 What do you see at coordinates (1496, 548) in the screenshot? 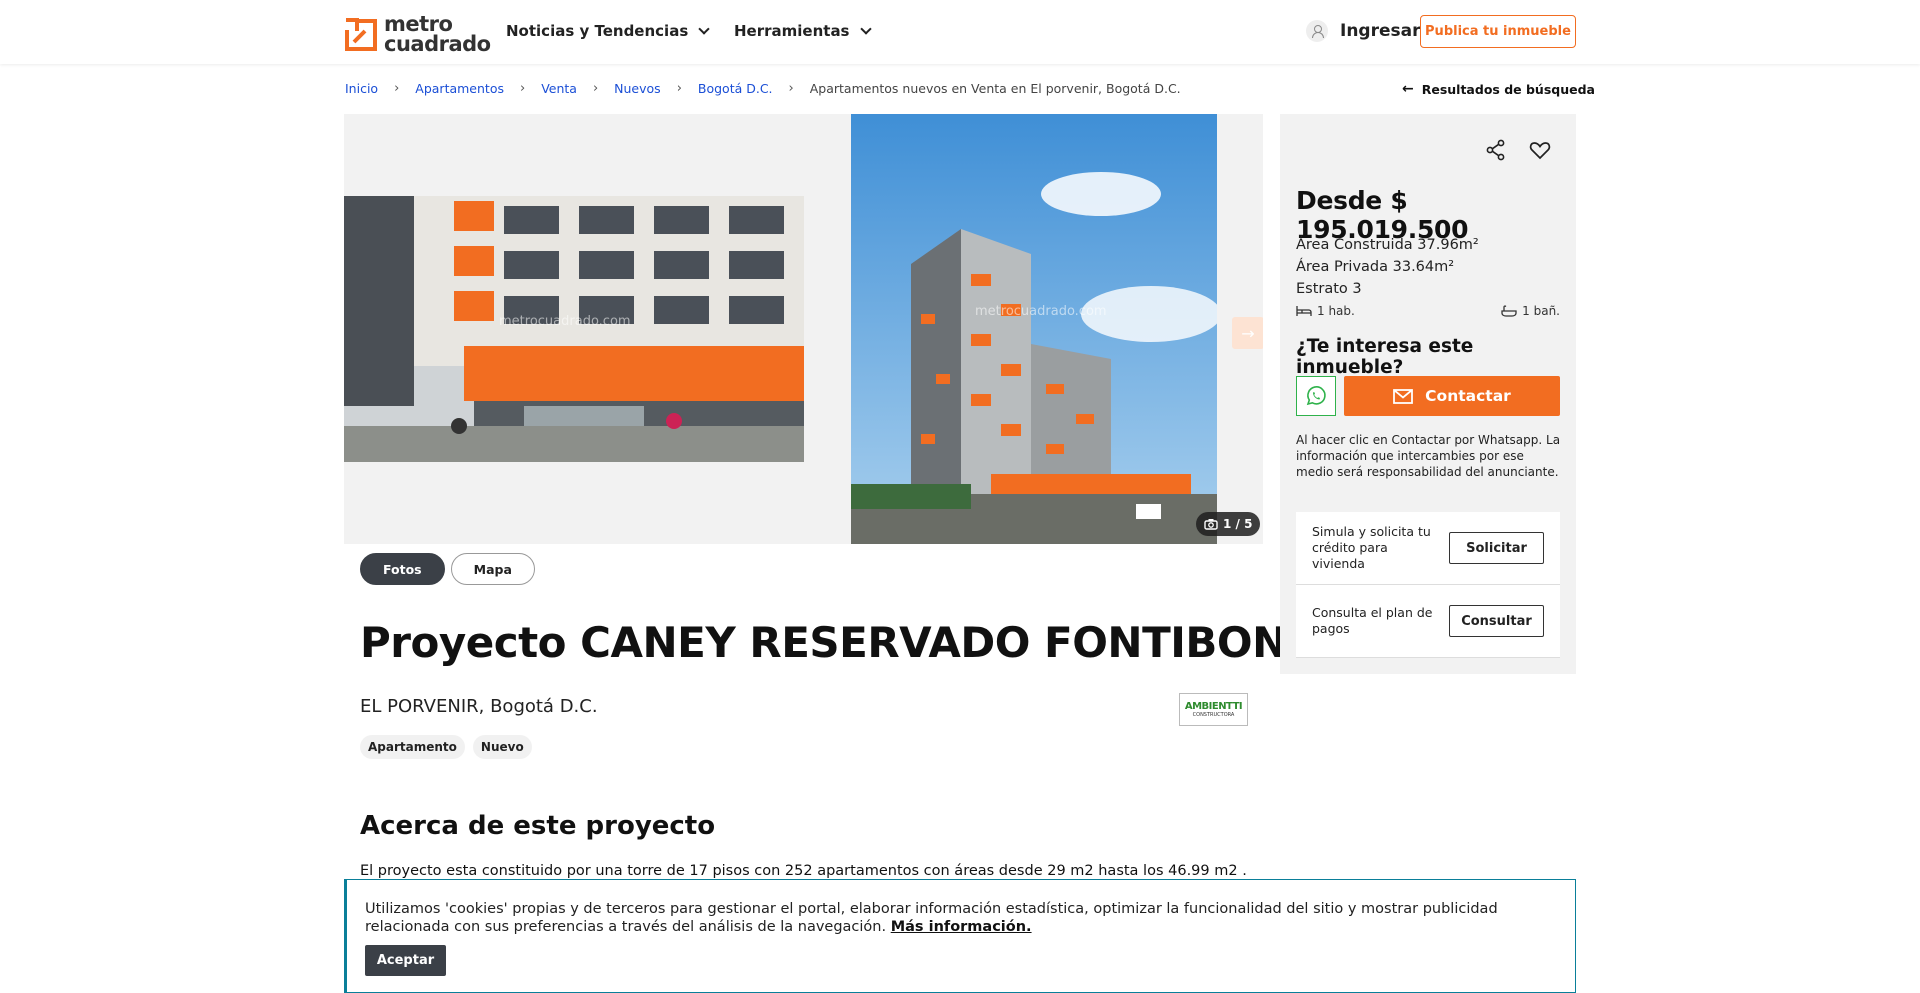
I see `solicitar-button: Solicitar` at bounding box center [1496, 548].